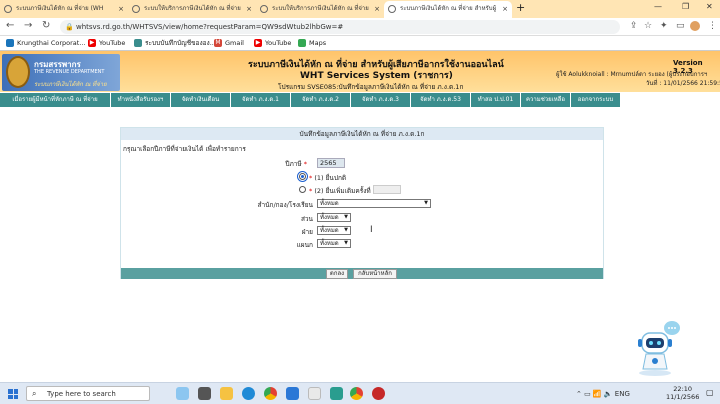 The height and width of the screenshot is (404, 720). Describe the element at coordinates (603, 394) in the screenshot. I see `system-tray: ⌃ ▭ 📶 🔈 ENG` at that location.